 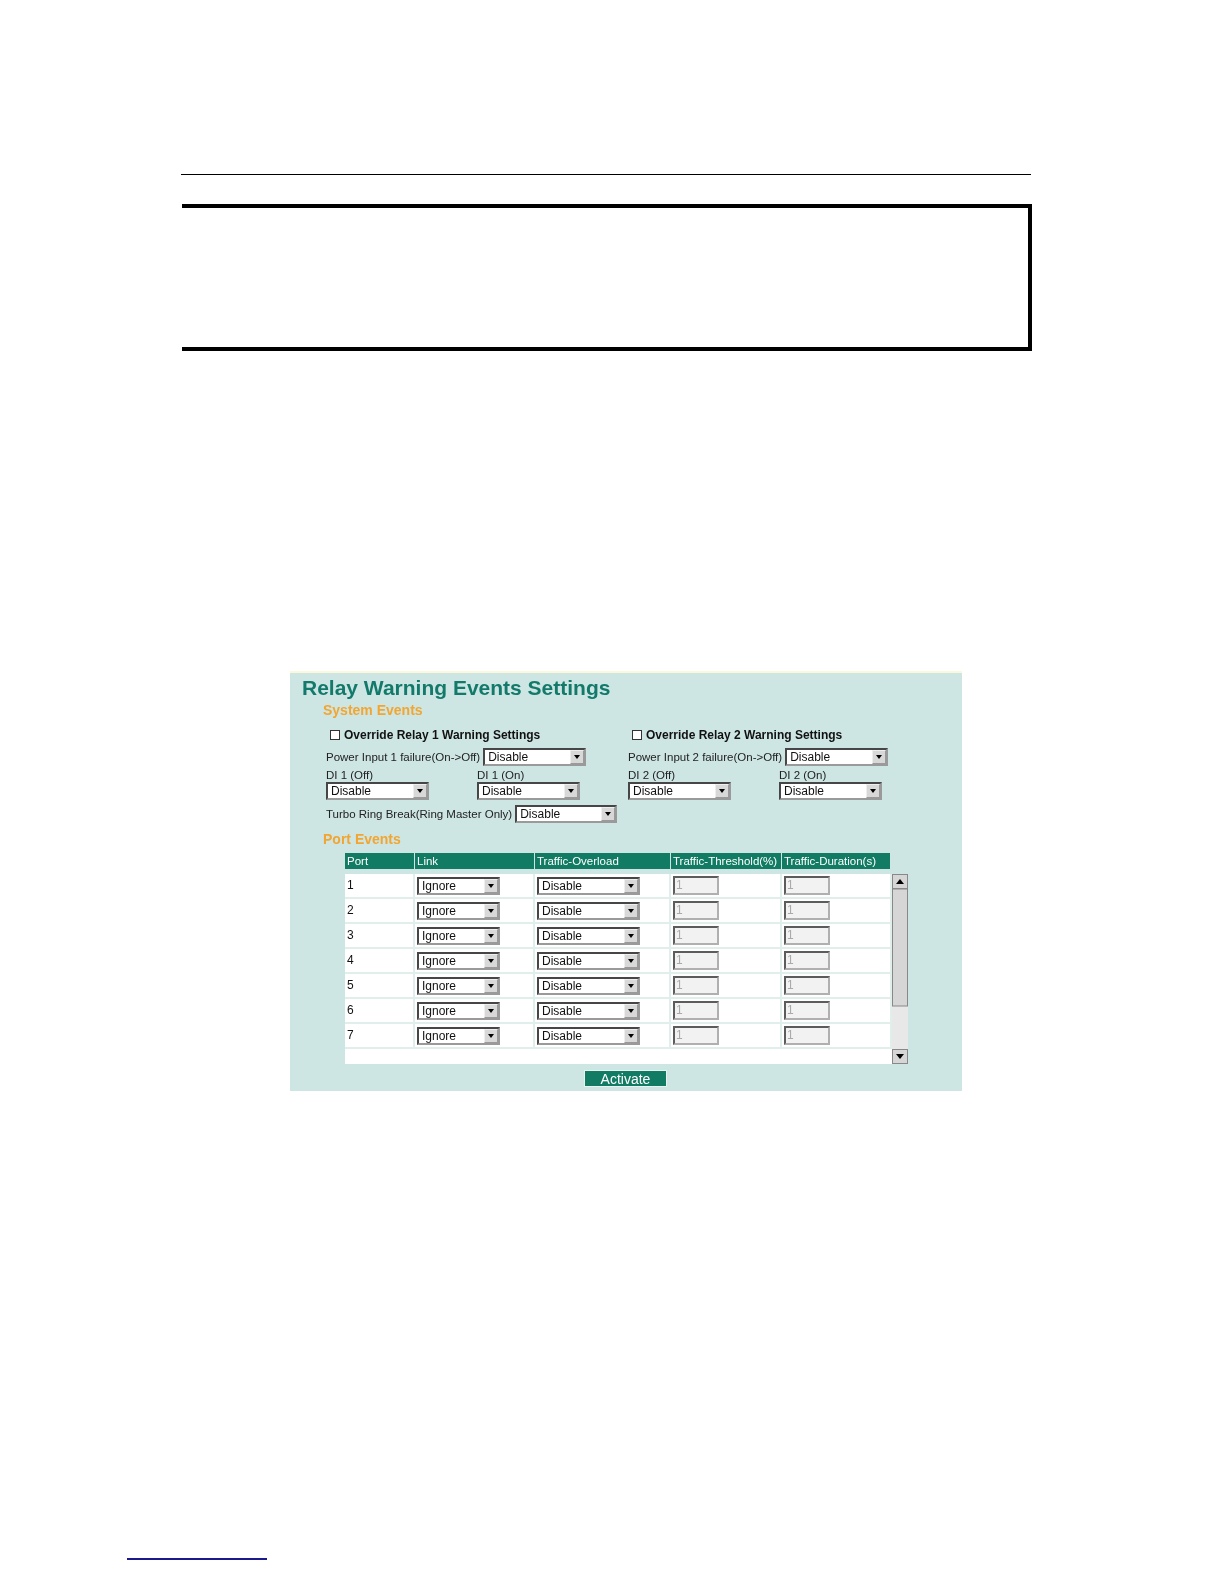 I want to click on field-label: Turbo Ring Break(Ring Master Only), so click(x=419, y=814).